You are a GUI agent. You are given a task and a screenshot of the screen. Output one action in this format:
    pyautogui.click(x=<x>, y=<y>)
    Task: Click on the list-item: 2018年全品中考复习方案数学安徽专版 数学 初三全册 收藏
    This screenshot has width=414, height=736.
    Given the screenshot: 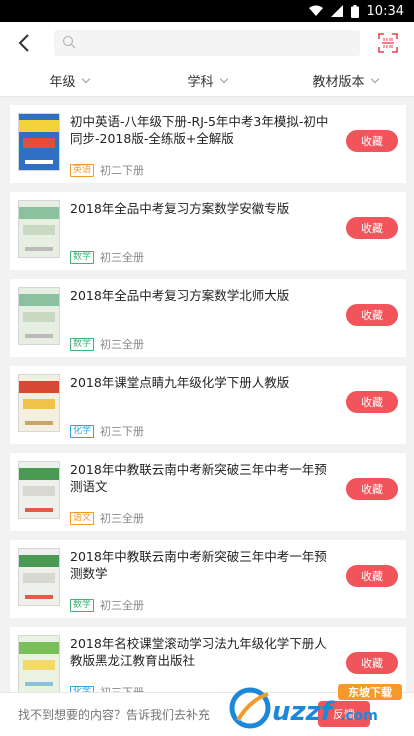 What is the action you would take?
    pyautogui.click(x=208, y=231)
    